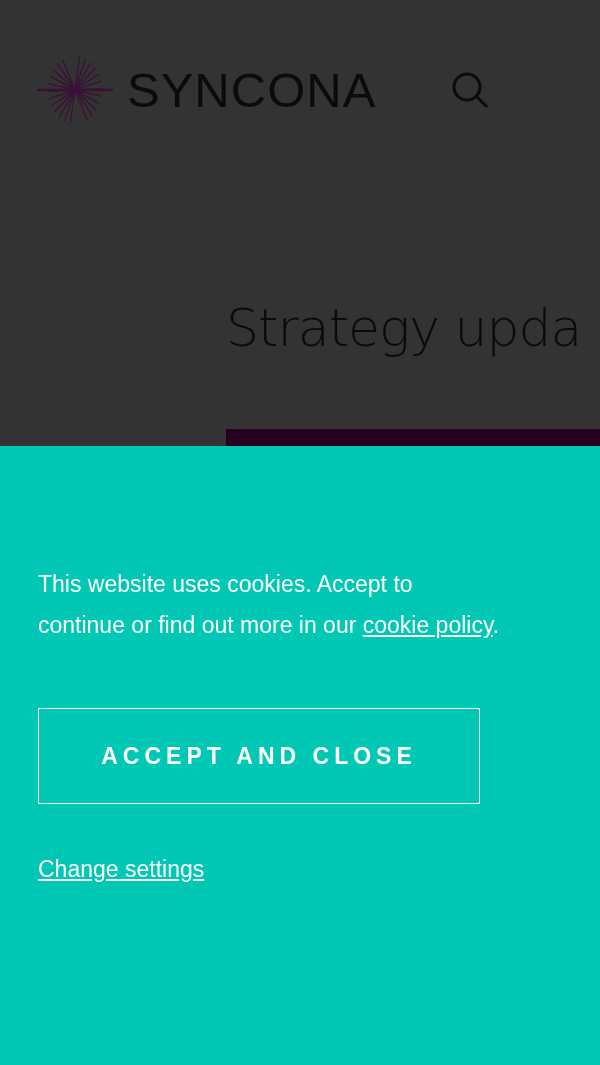 This screenshot has width=600, height=1065. I want to click on change-settings-link: Change settings, so click(121, 869).